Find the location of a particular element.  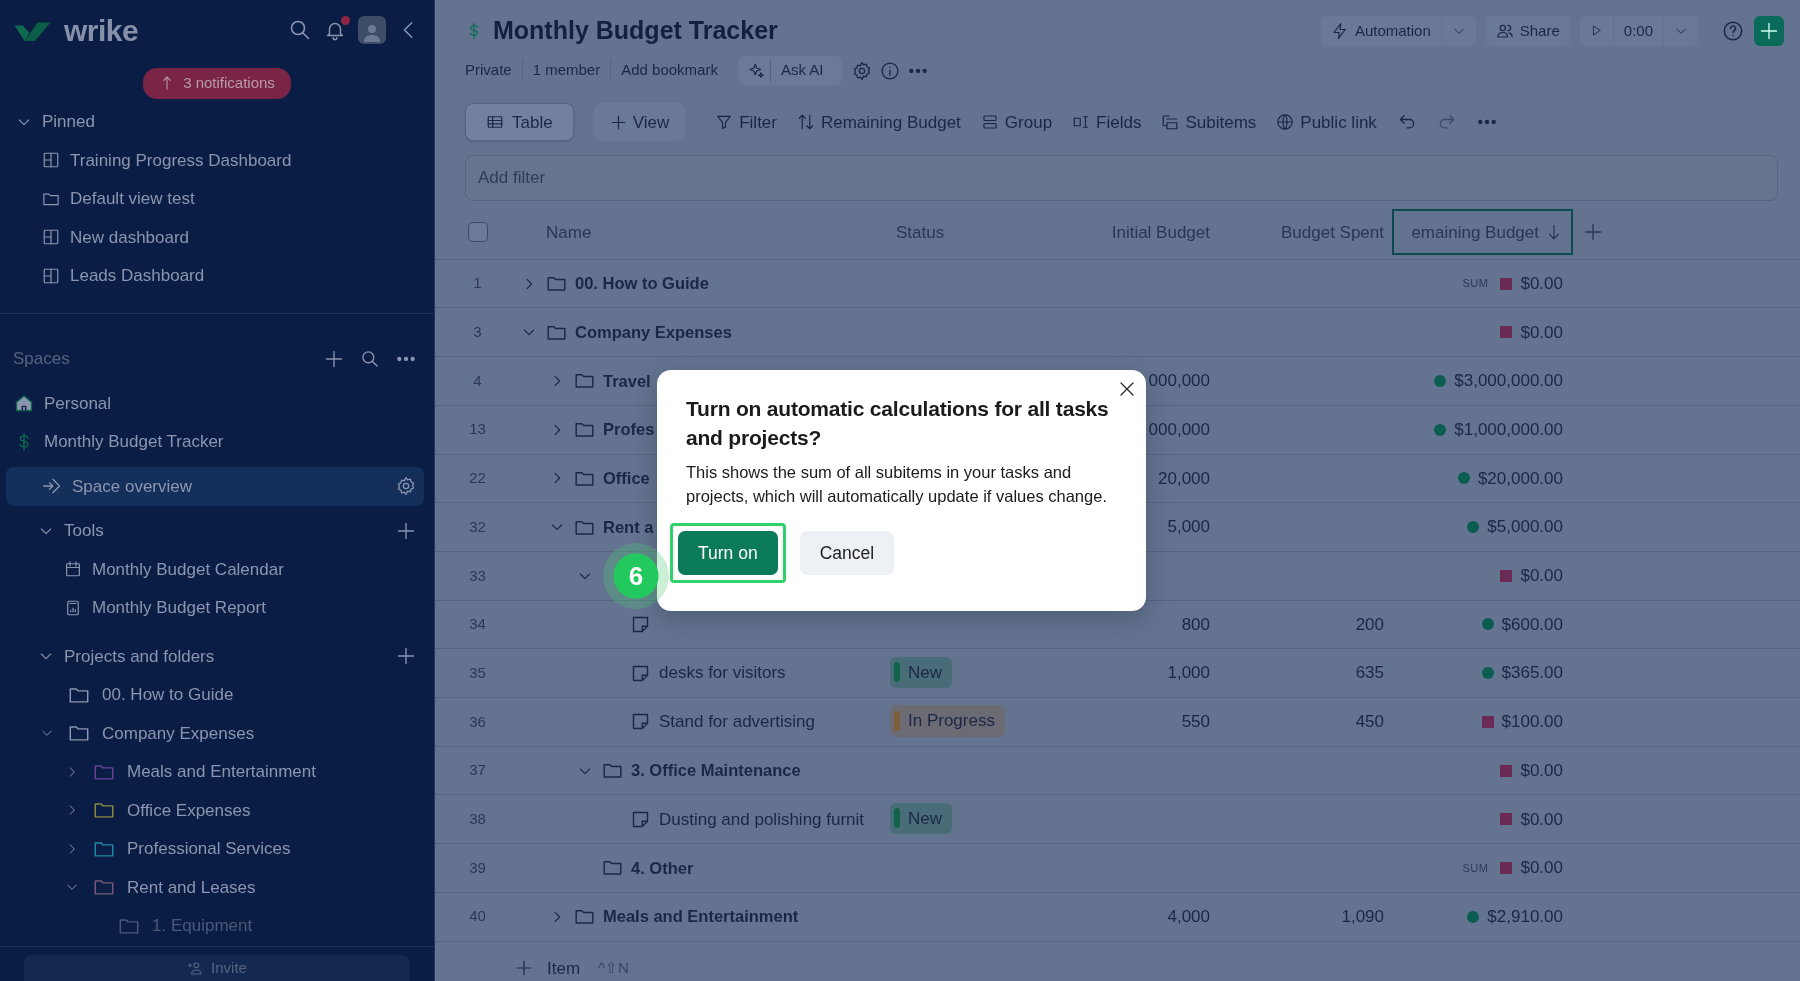

add-view-button: View is located at coordinates (639, 122).